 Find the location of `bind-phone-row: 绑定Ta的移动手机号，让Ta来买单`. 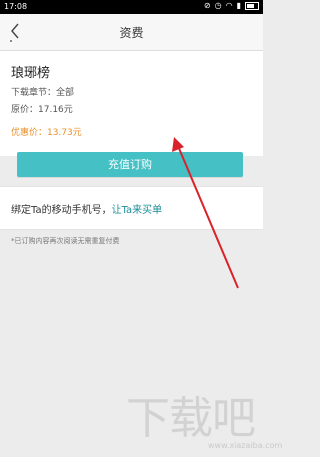

bind-phone-row: 绑定Ta的移动手机号，让Ta来买单 is located at coordinates (131, 208).